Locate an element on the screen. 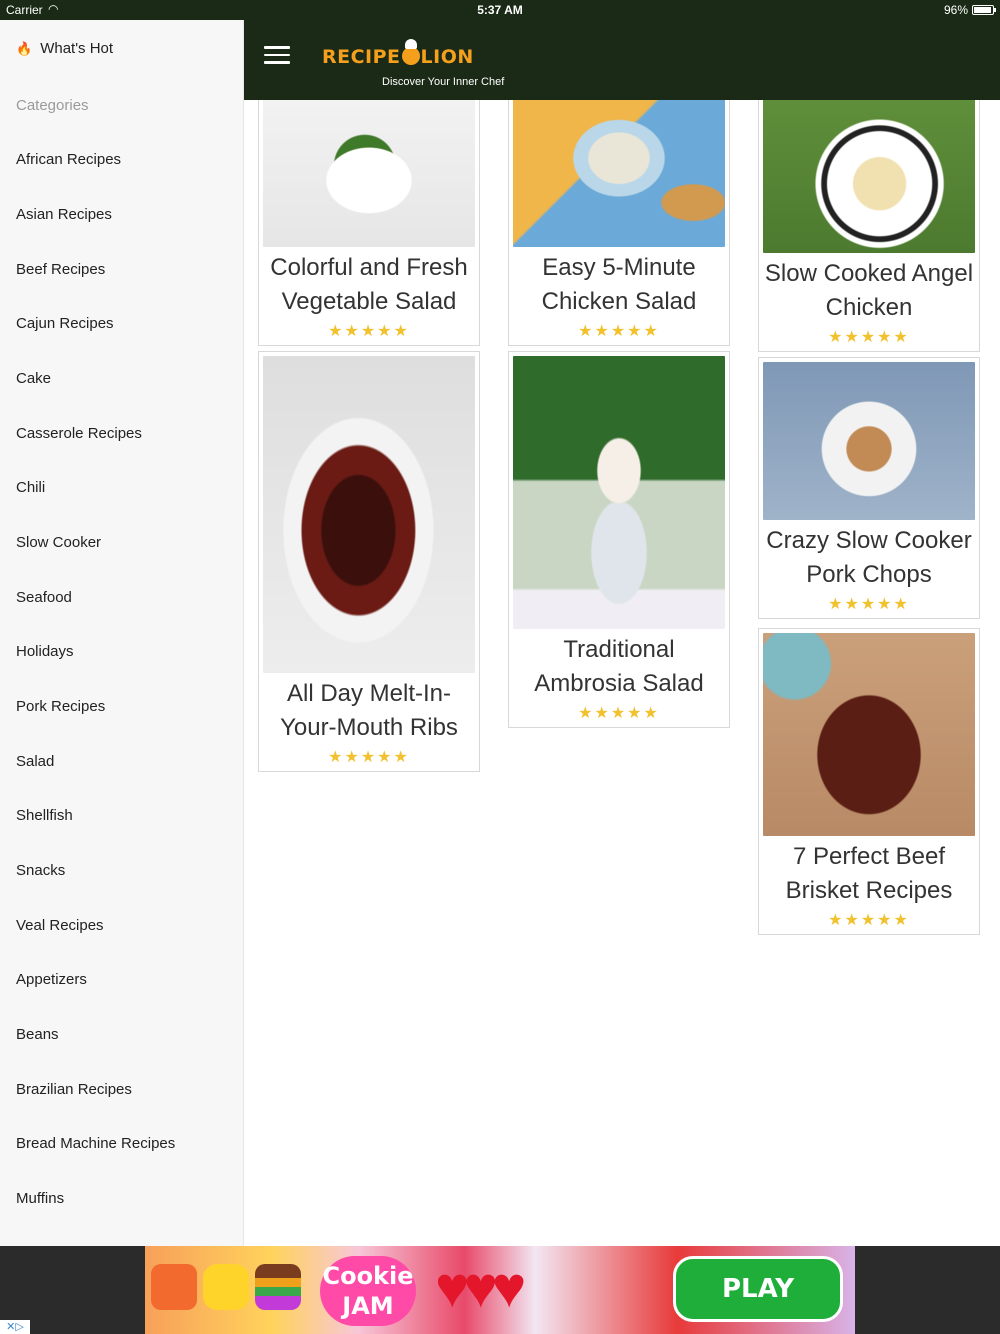 The height and width of the screenshot is (1334, 1000). recipe-title: All Day Melt-In-Your-Mouth Ribs is located at coordinates (369, 710).